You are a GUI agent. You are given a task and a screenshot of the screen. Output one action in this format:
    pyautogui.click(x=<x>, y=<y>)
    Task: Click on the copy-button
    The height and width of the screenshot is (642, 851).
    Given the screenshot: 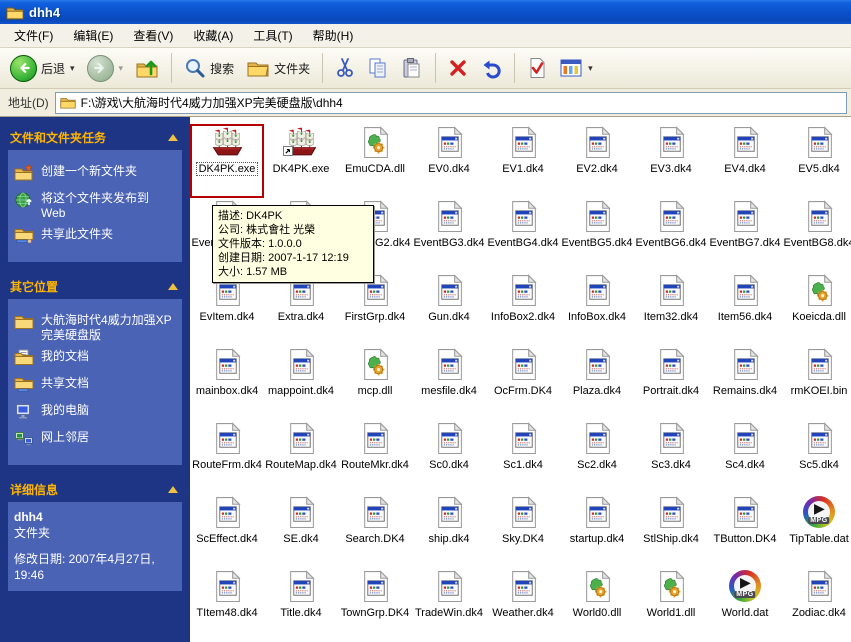 What is the action you would take?
    pyautogui.click(x=378, y=68)
    